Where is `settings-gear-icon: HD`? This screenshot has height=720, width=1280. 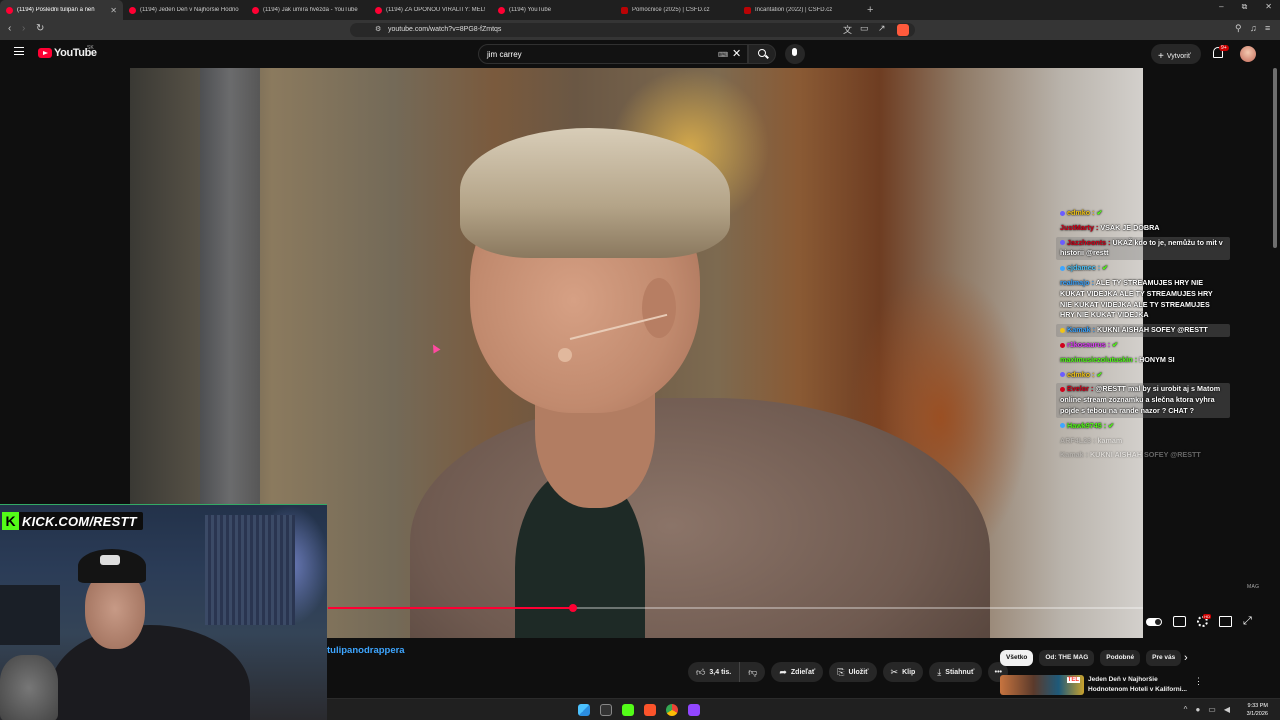
settings-gear-icon: HD is located at coordinates (1204, 620).